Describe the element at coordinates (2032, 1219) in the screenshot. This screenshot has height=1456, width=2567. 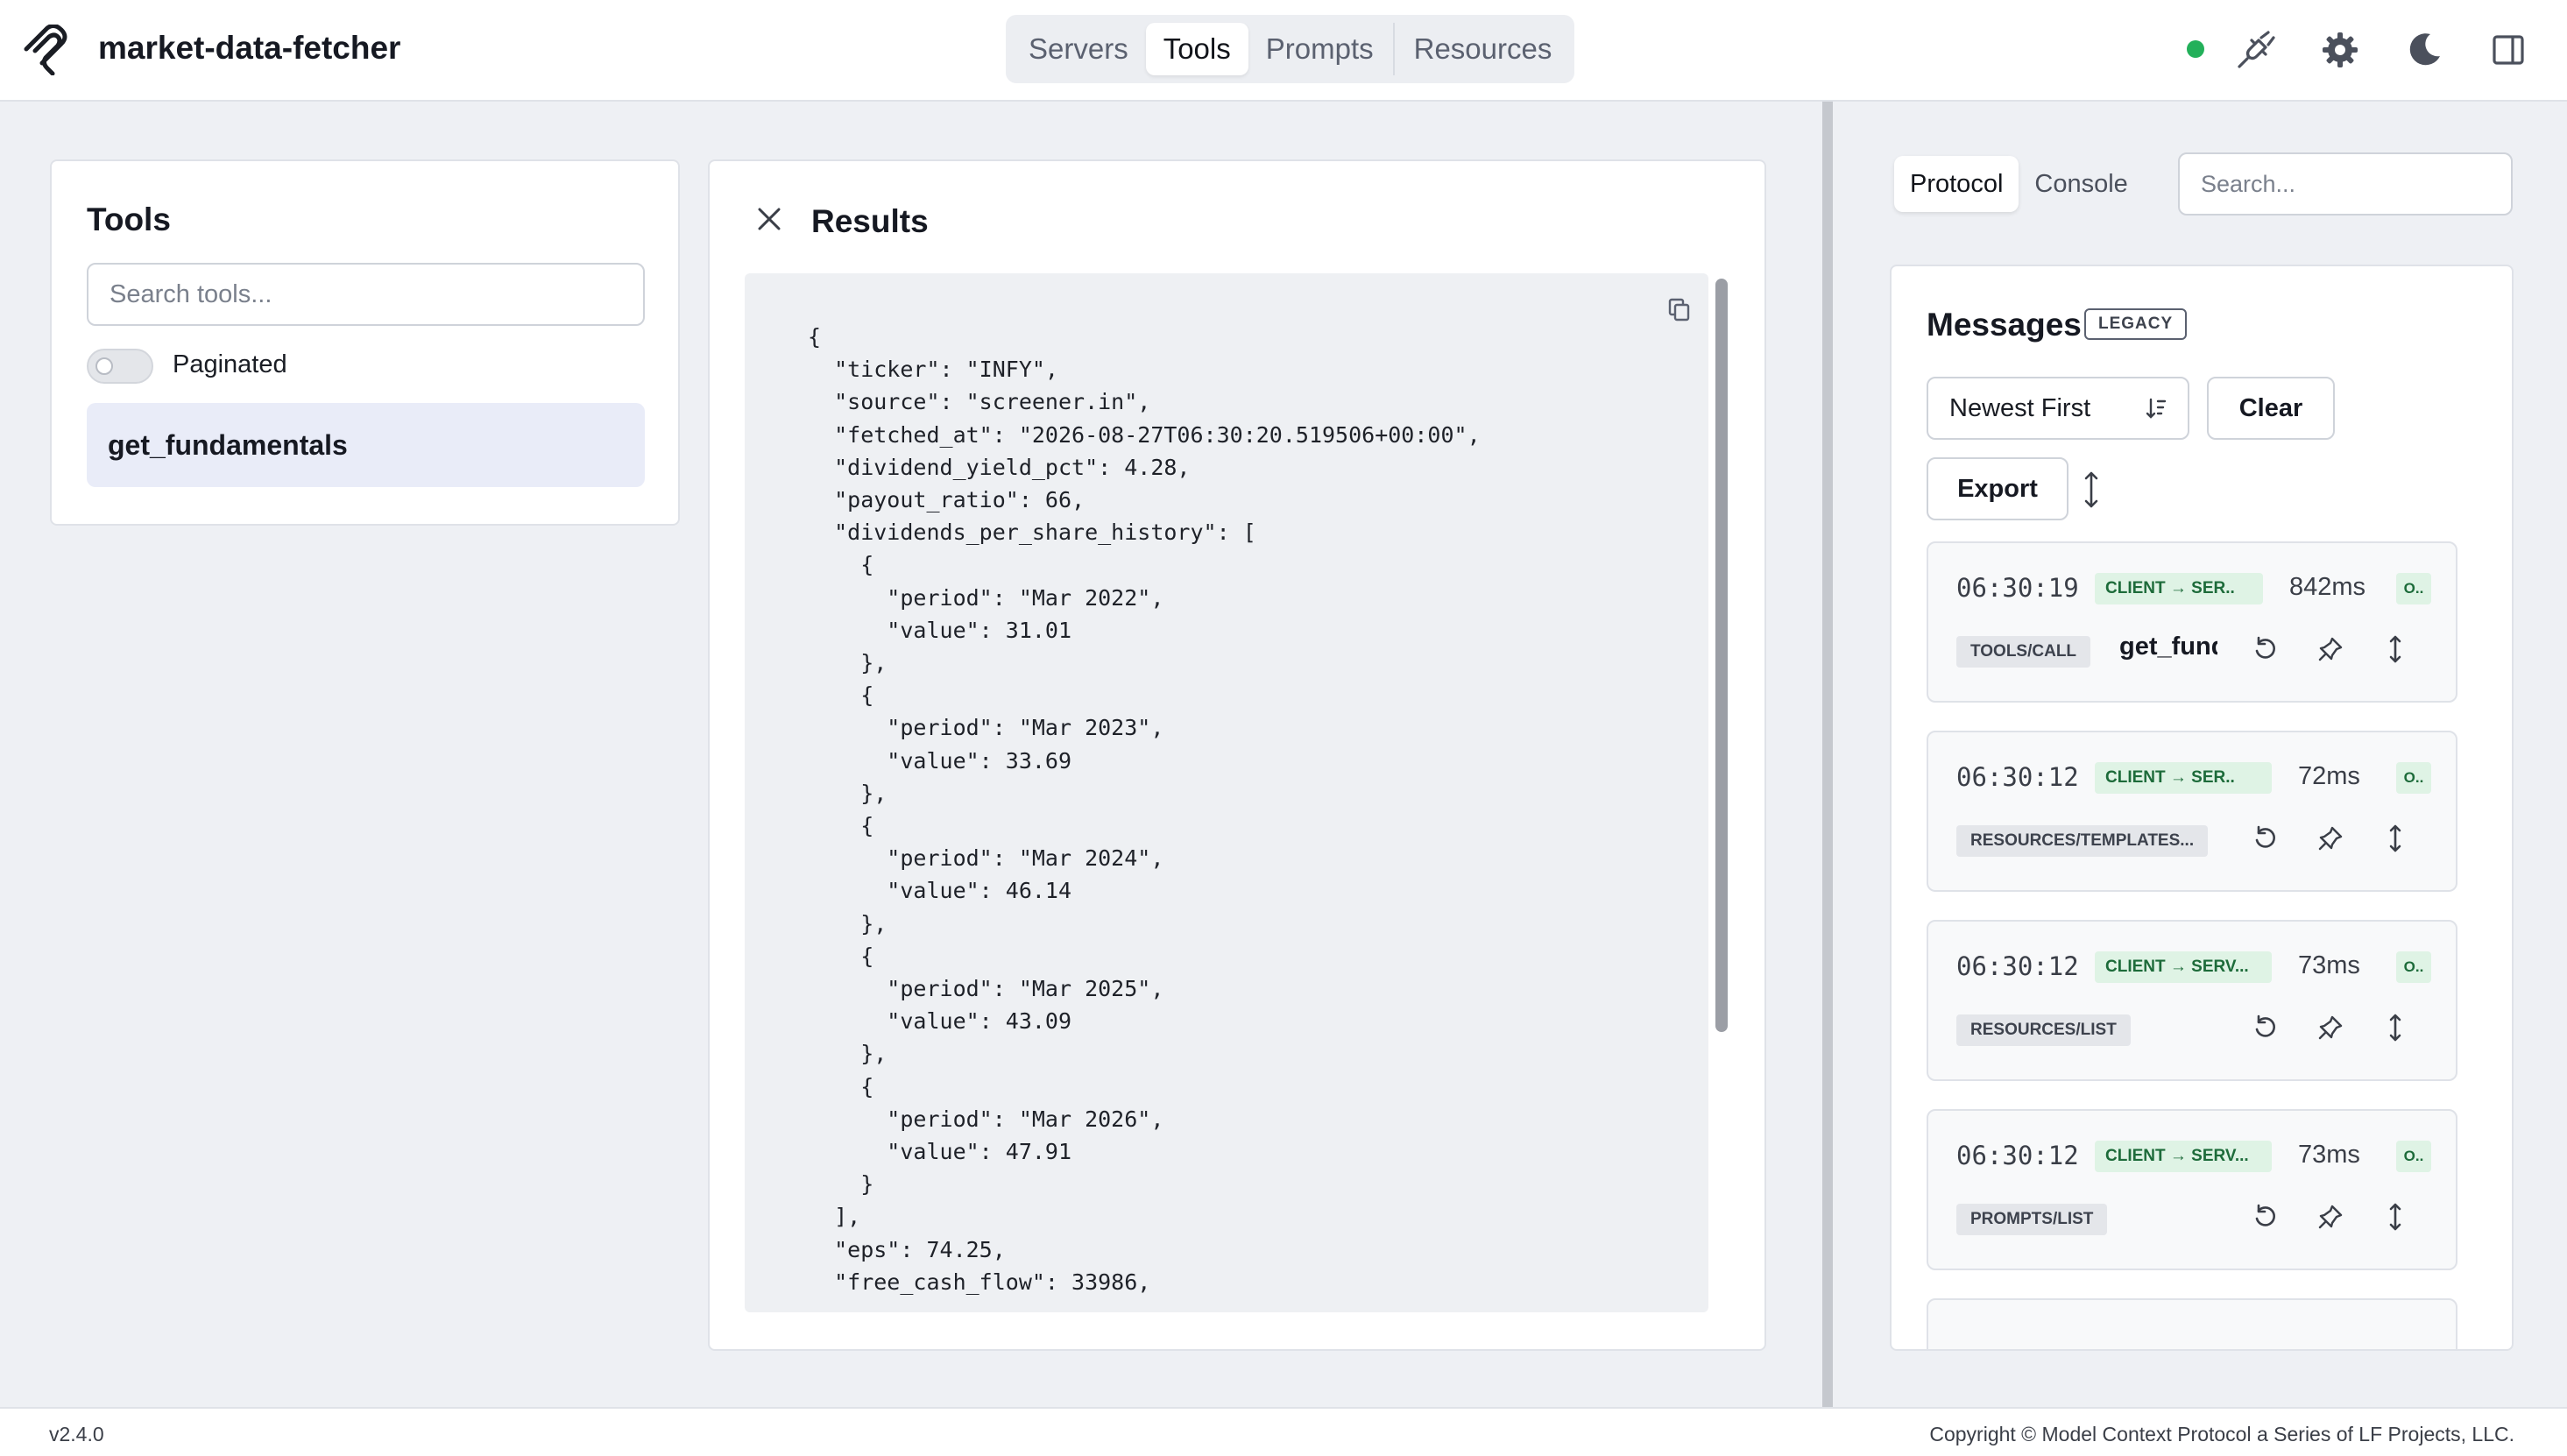
I see `message-method-badge: PROMPTS/LIST` at that location.